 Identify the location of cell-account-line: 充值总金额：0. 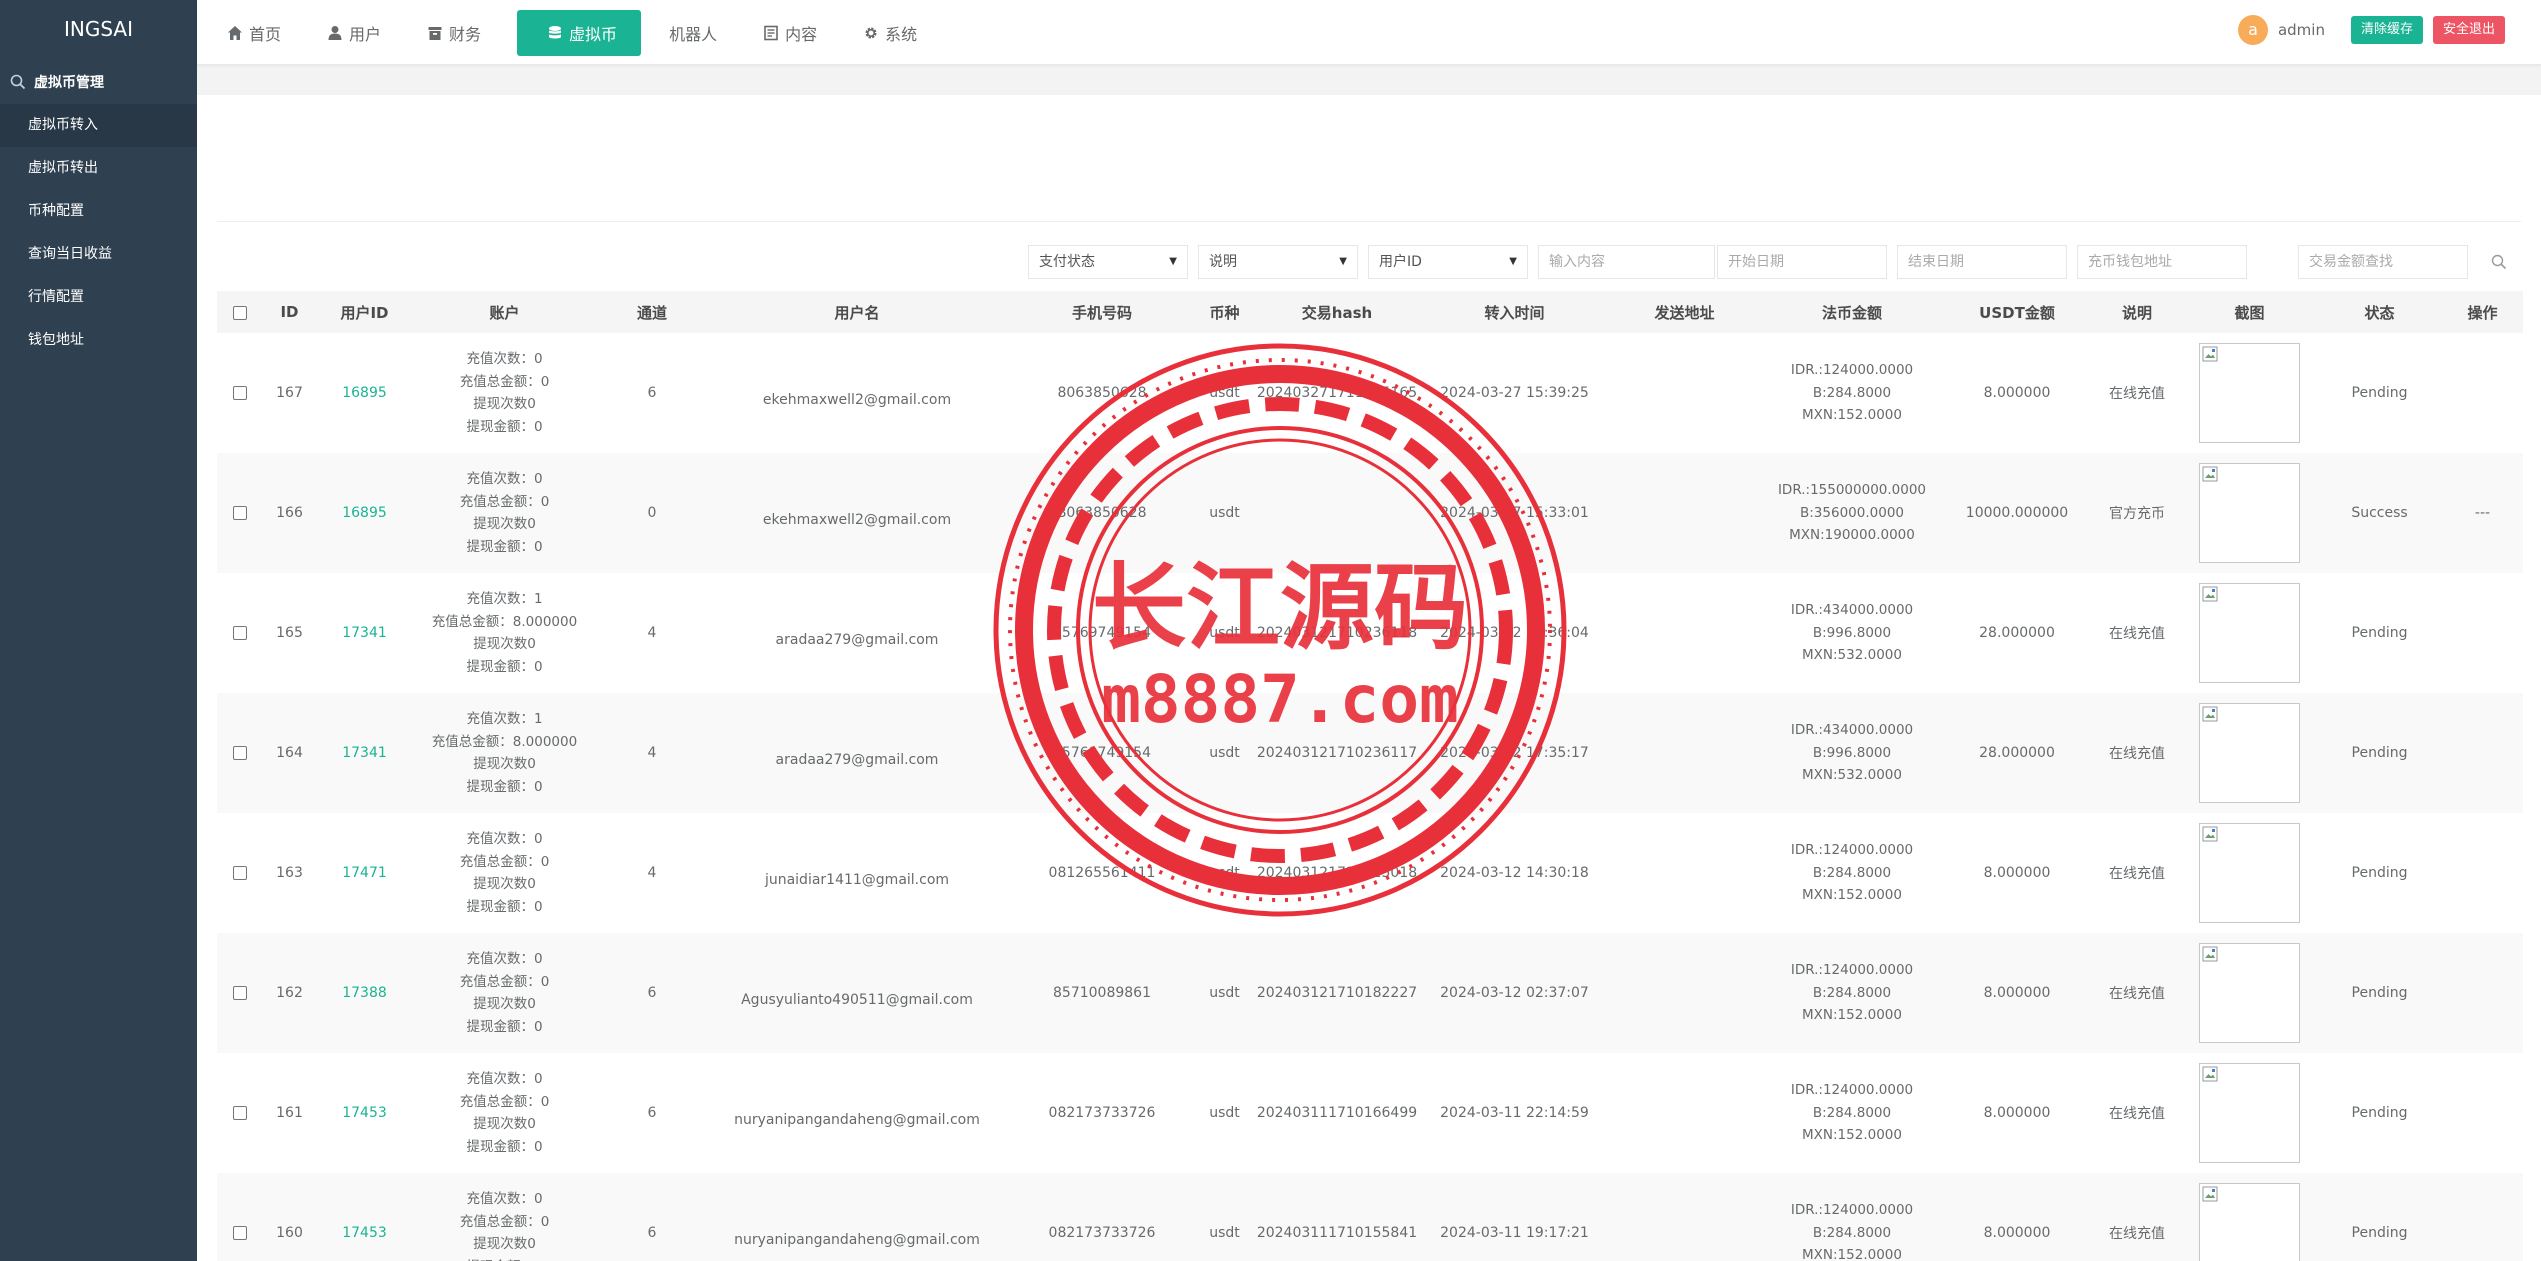
(504, 861).